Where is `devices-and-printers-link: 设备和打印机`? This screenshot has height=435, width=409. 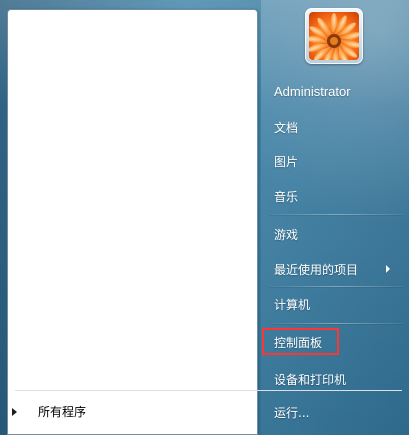 devices-and-printers-link: 设备和打印机 is located at coordinates (329, 379).